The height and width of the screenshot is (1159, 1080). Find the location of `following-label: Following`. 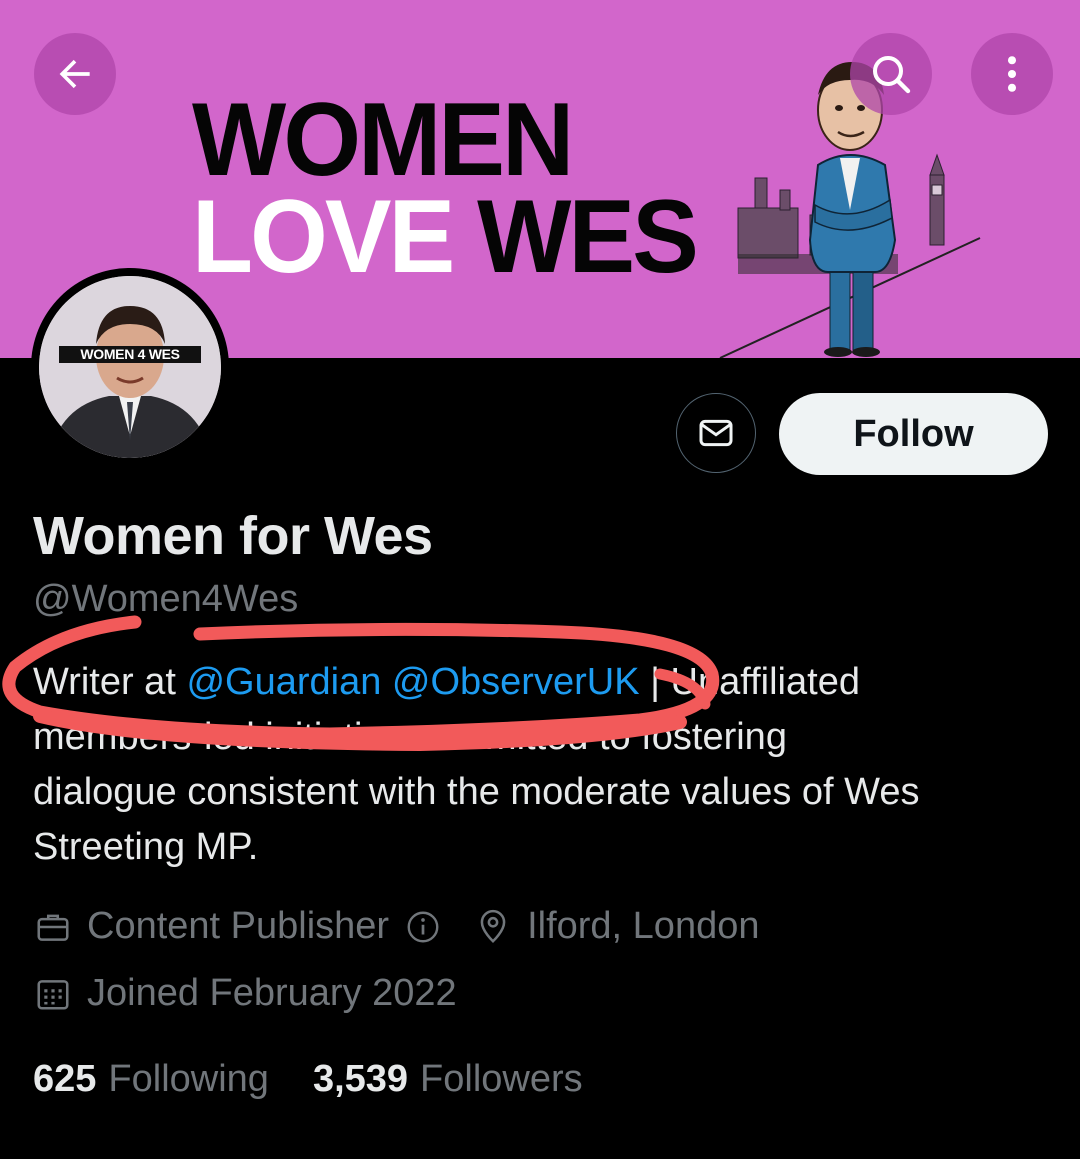

following-label: Following is located at coordinates (188, 1079).